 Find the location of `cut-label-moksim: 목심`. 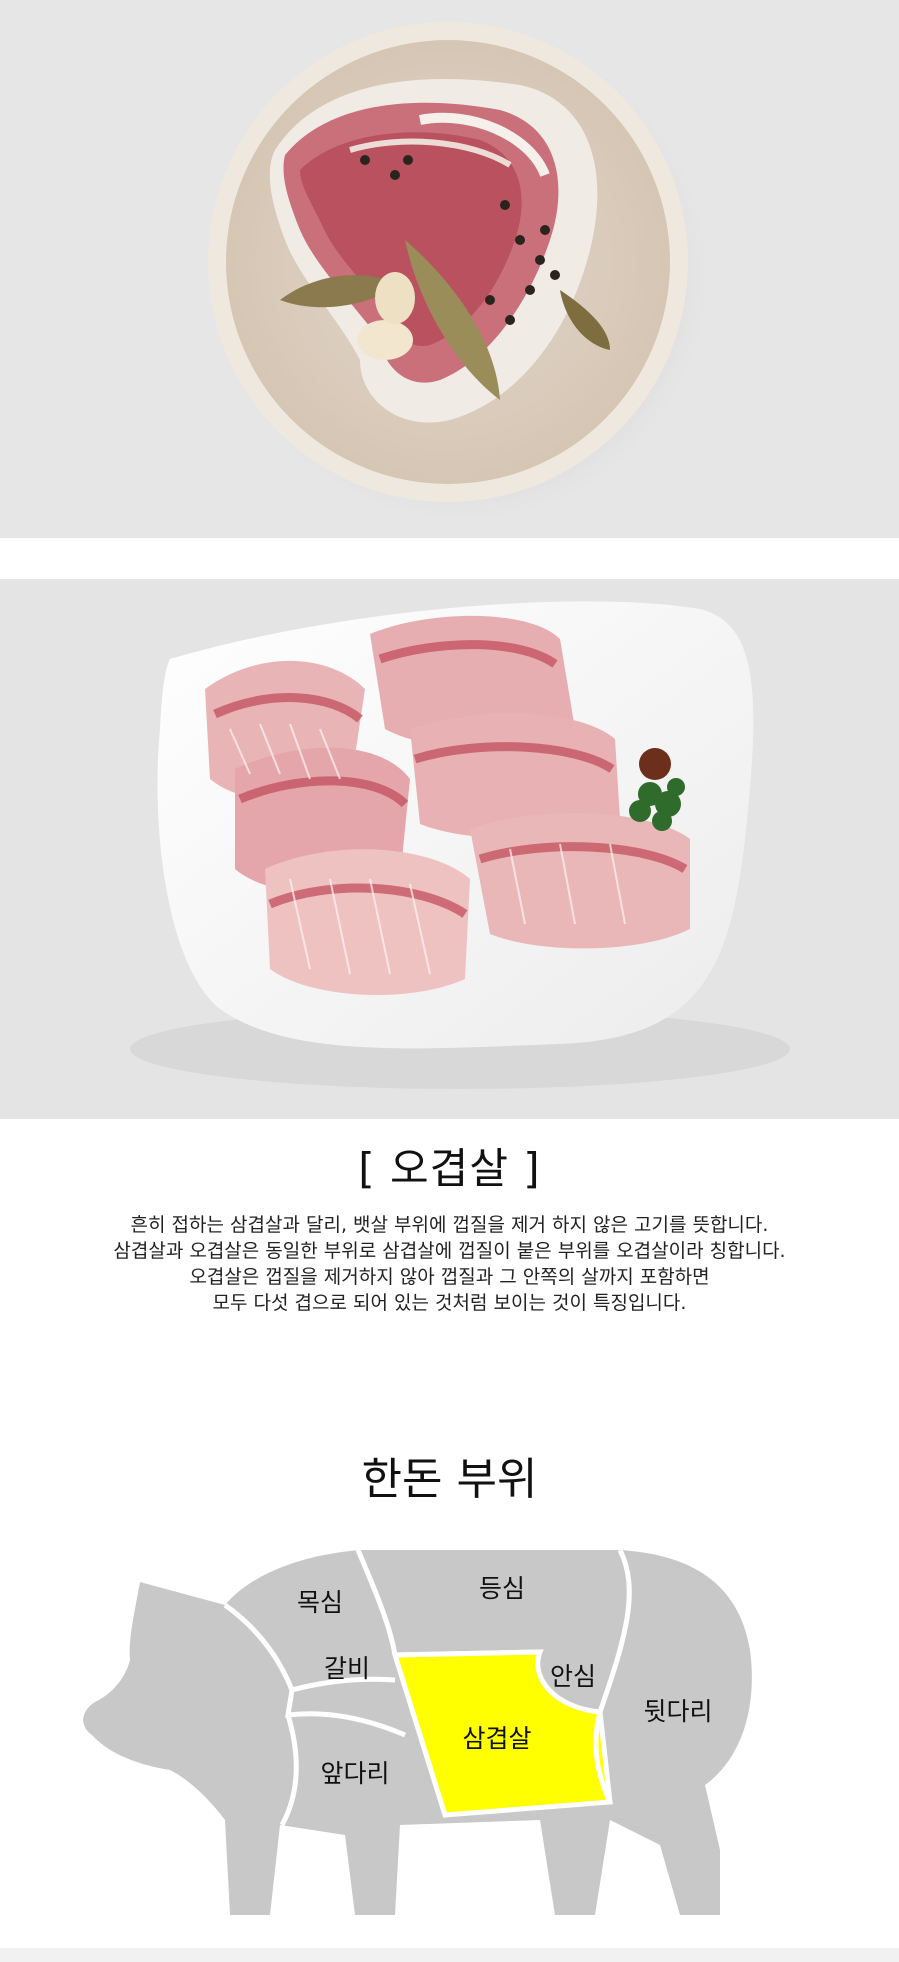

cut-label-moksim: 목심 is located at coordinates (320, 1602).